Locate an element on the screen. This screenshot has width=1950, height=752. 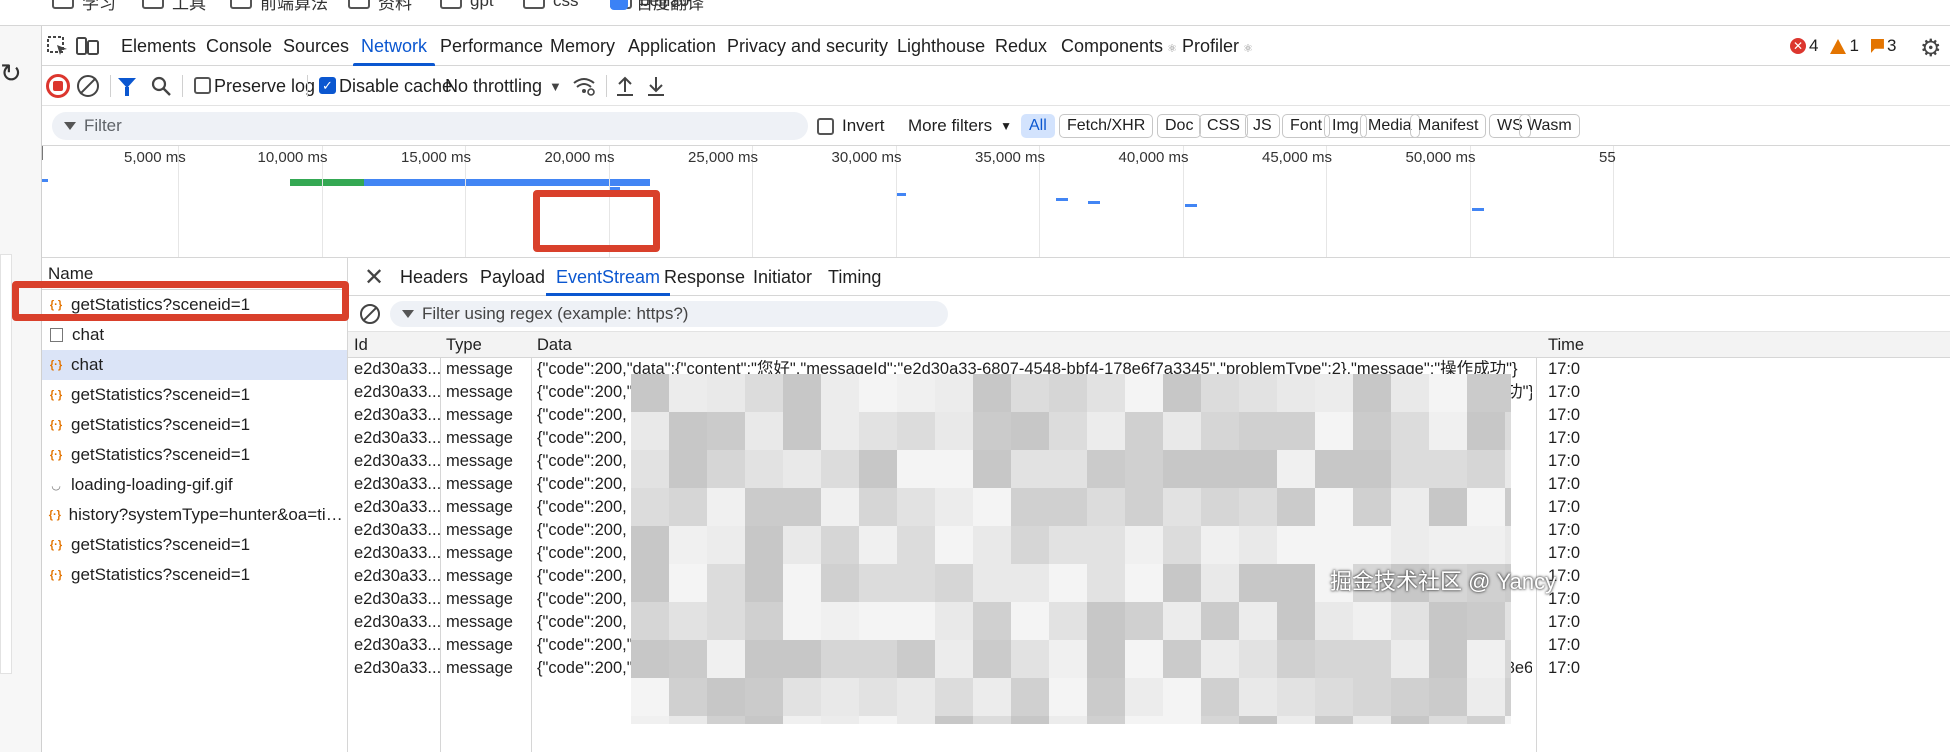
timeline-tick-label: 40,000 ms is located at coordinates (1153, 157).